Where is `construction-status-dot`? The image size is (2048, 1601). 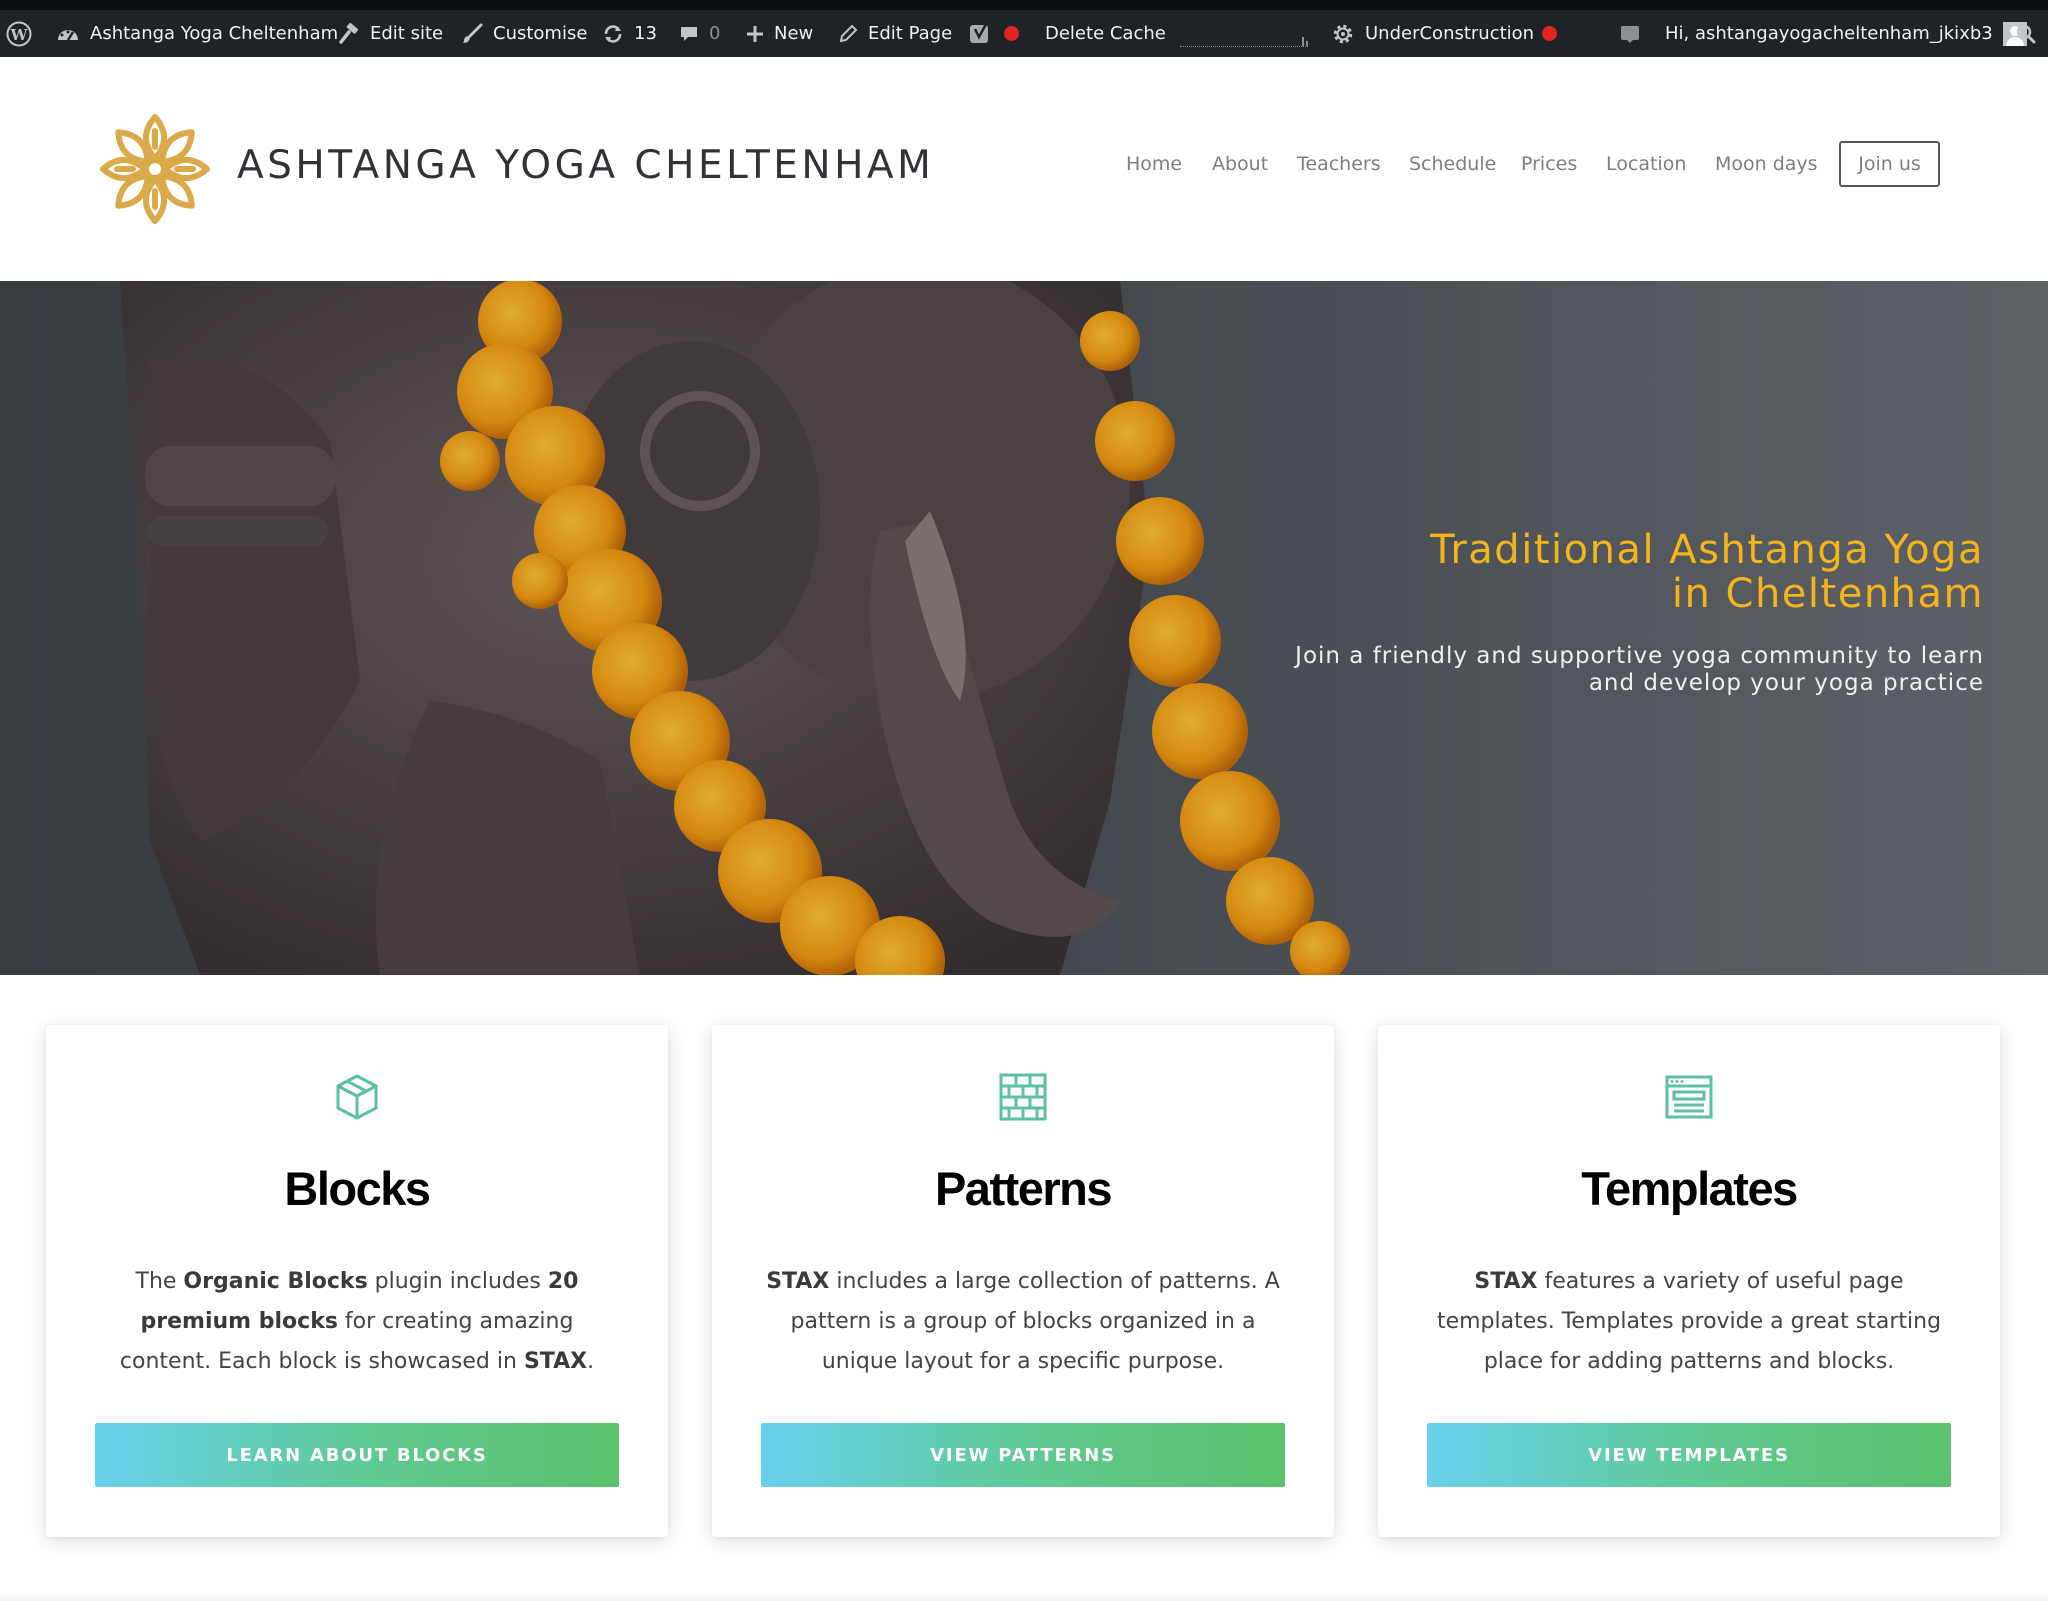 construction-status-dot is located at coordinates (1550, 33).